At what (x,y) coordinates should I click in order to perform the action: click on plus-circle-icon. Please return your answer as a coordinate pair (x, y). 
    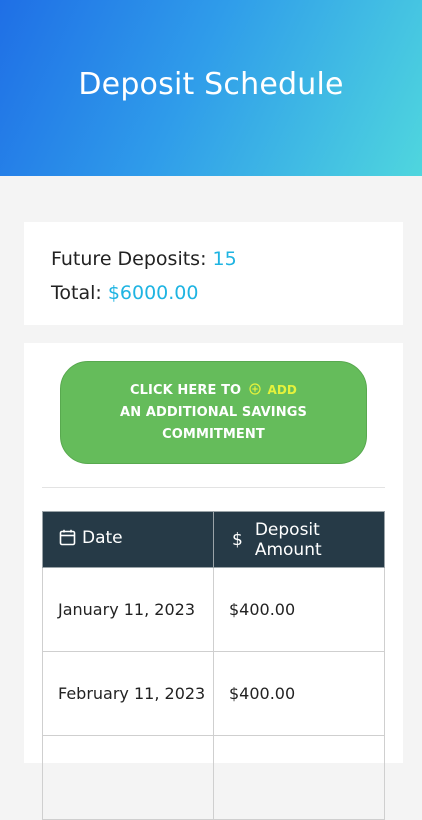
    Looking at the image, I should click on (255, 389).